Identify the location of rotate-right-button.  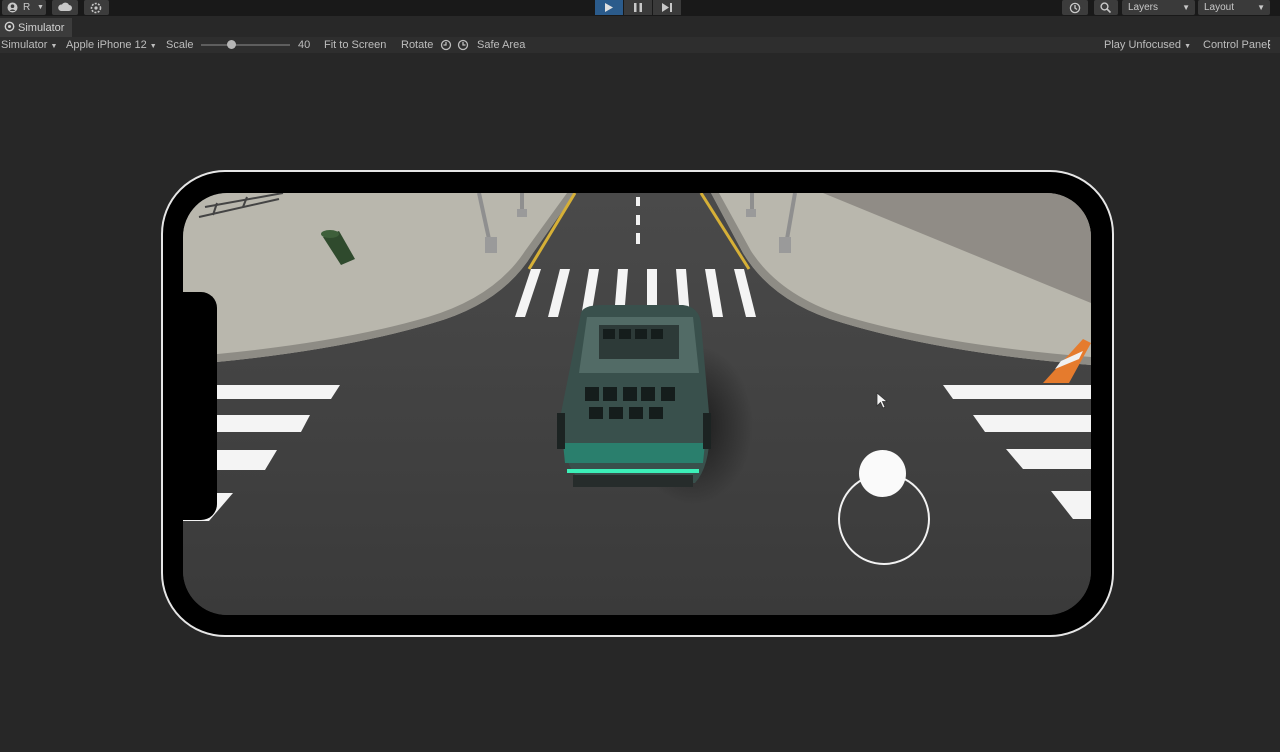
(463, 47).